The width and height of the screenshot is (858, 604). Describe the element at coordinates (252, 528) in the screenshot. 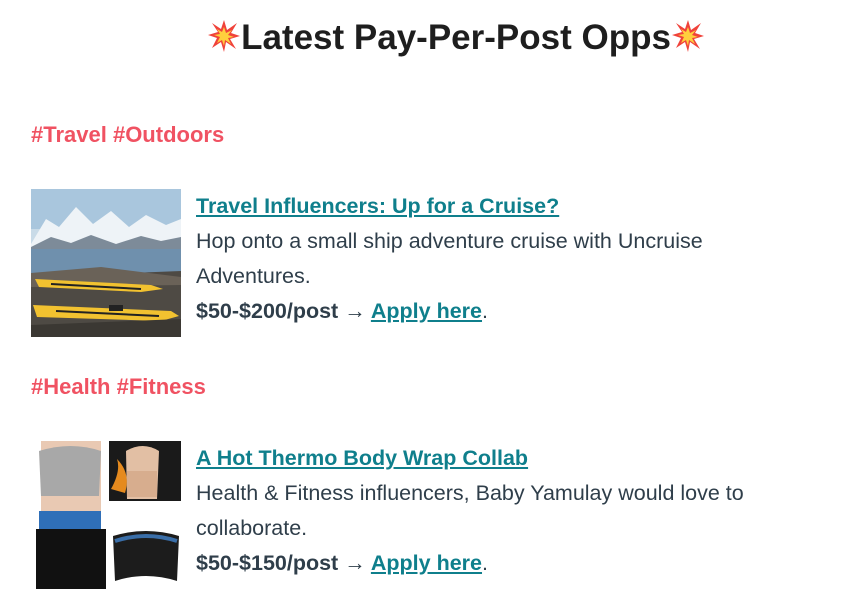

I see `listing-description-line: collaborate.` at that location.